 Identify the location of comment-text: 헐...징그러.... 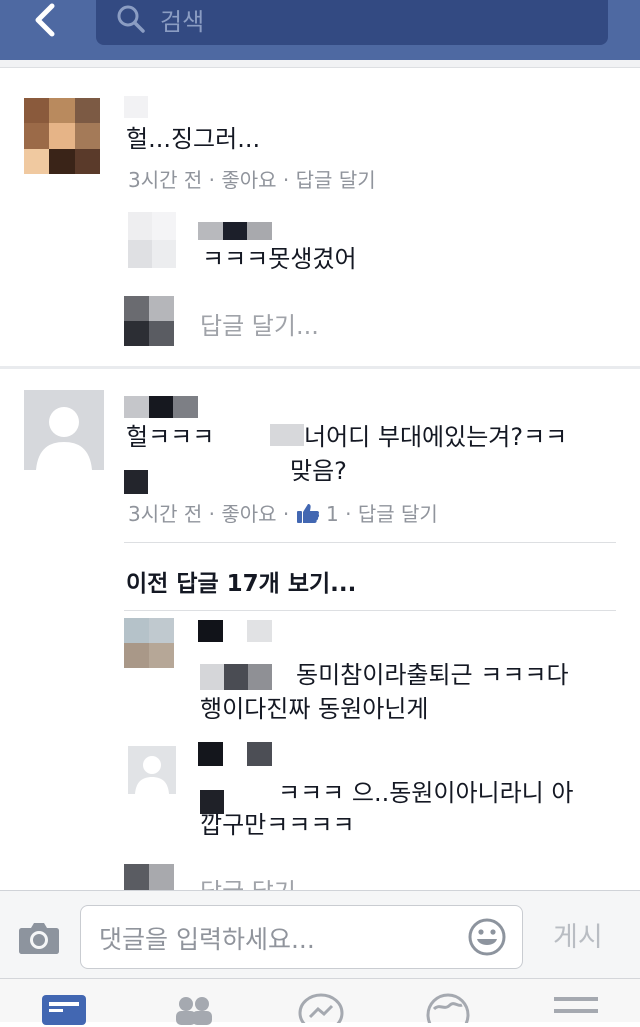
(193, 139).